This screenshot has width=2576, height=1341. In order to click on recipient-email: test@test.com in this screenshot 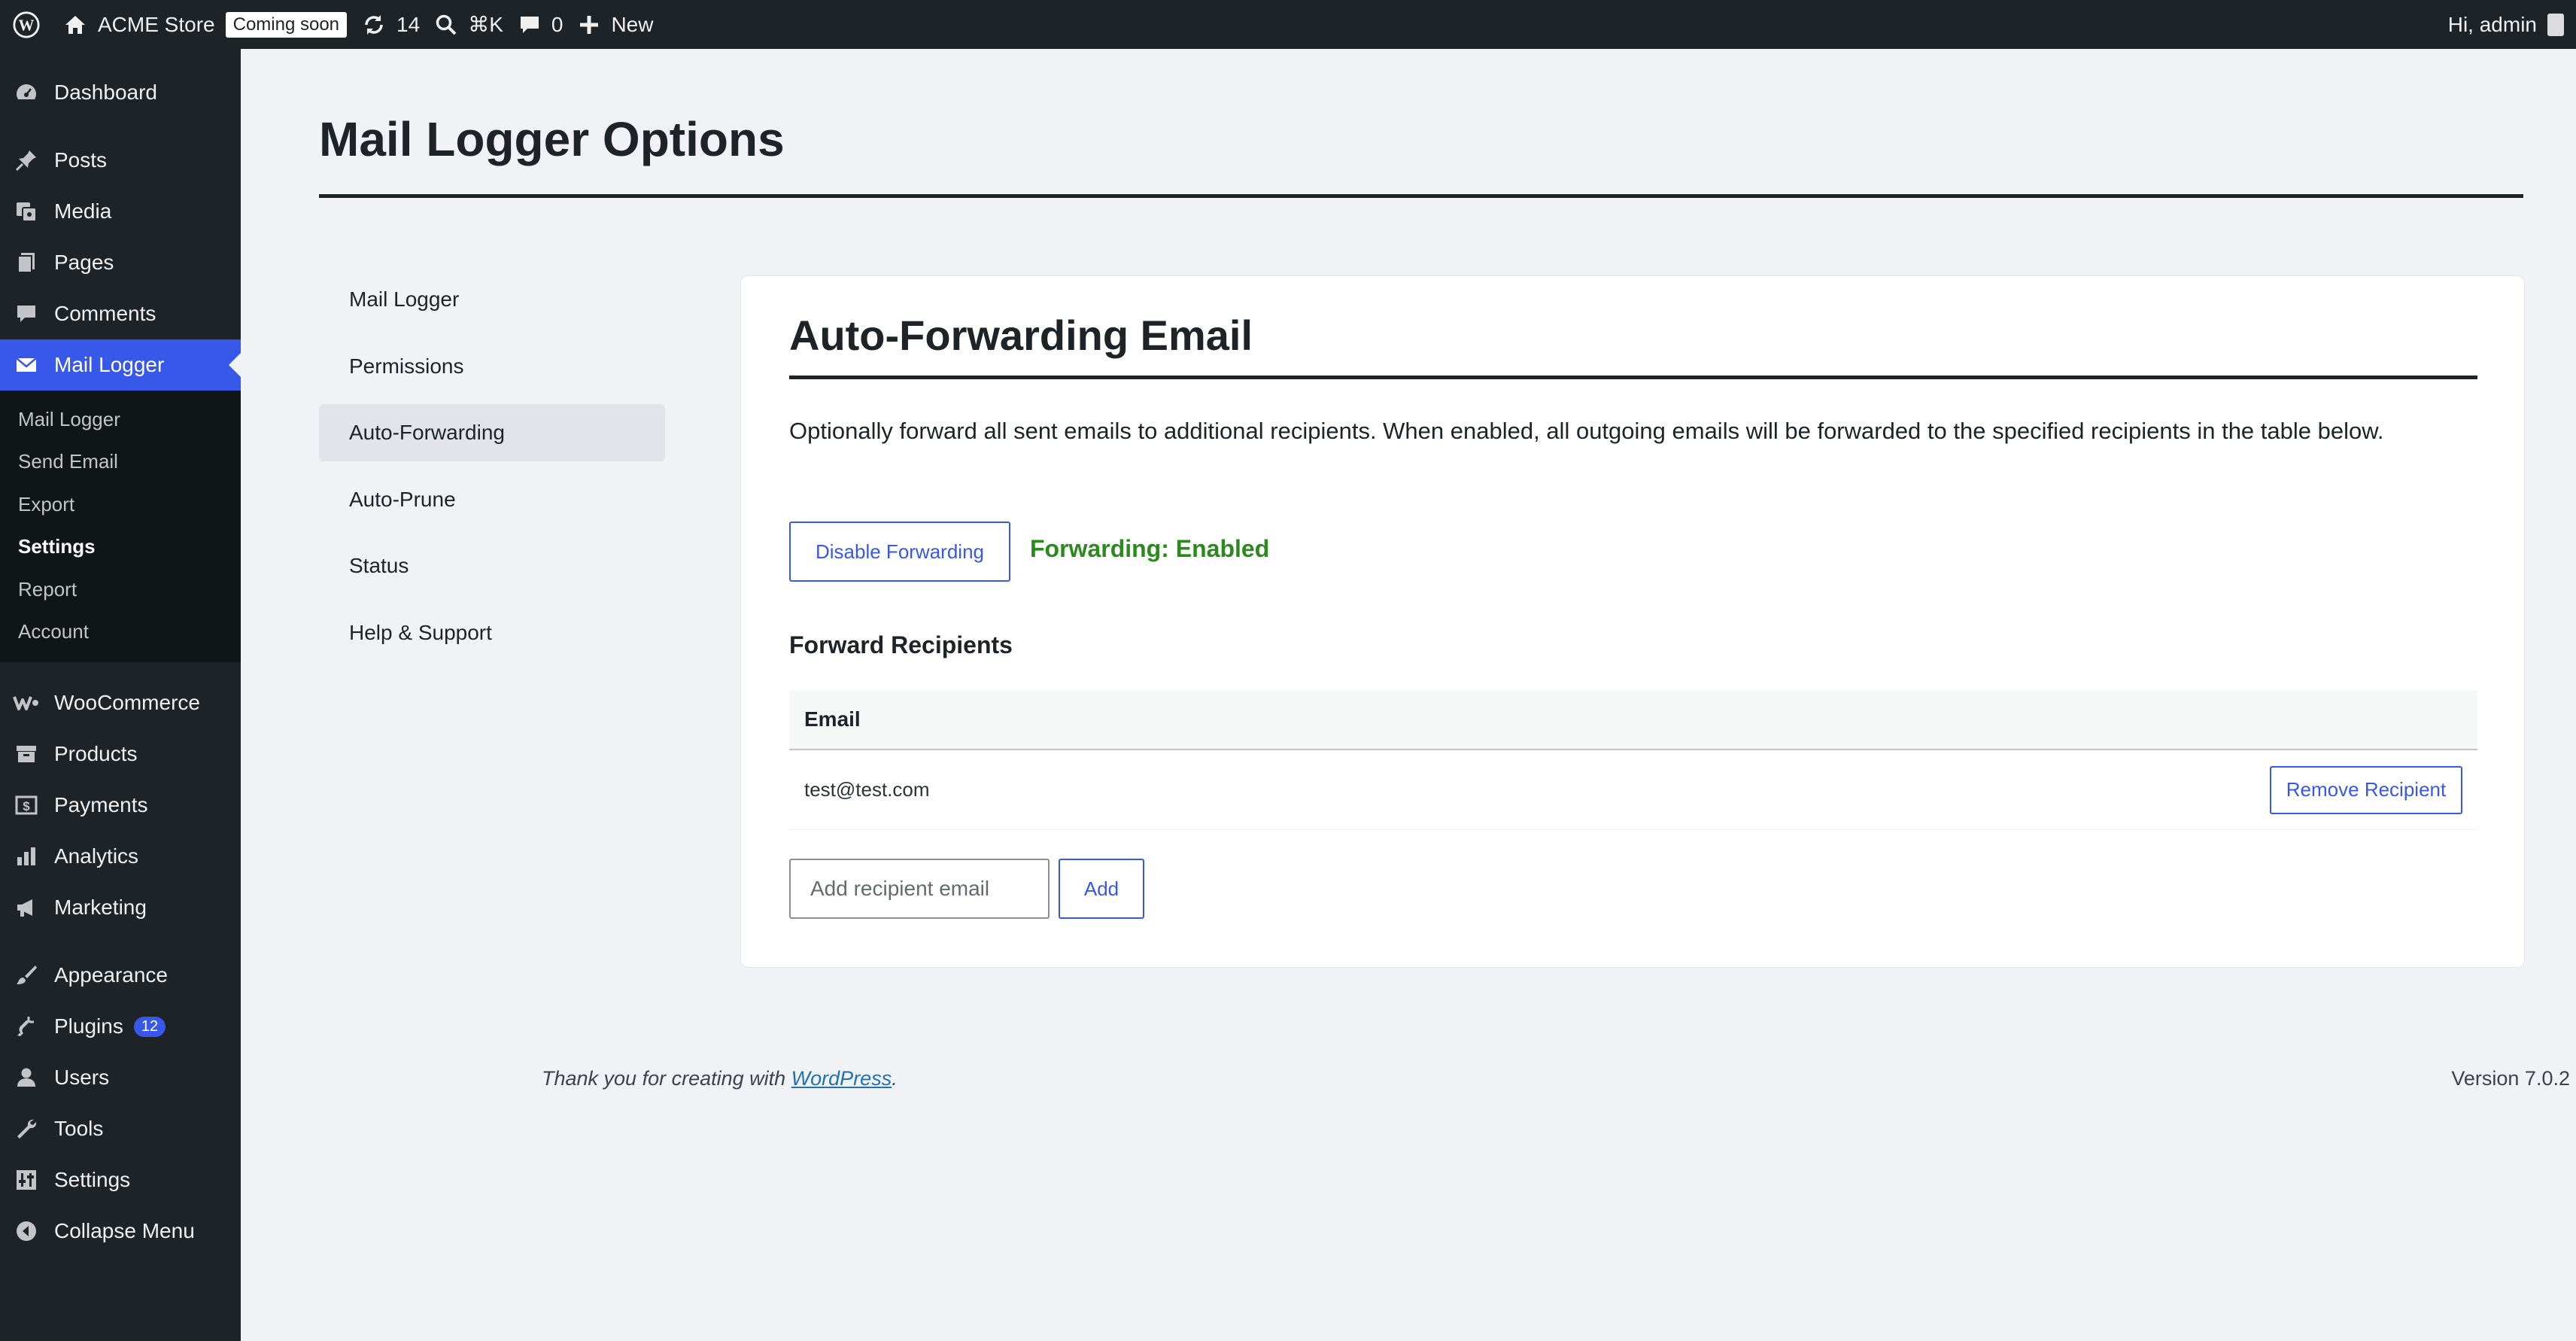, I will do `click(867, 789)`.